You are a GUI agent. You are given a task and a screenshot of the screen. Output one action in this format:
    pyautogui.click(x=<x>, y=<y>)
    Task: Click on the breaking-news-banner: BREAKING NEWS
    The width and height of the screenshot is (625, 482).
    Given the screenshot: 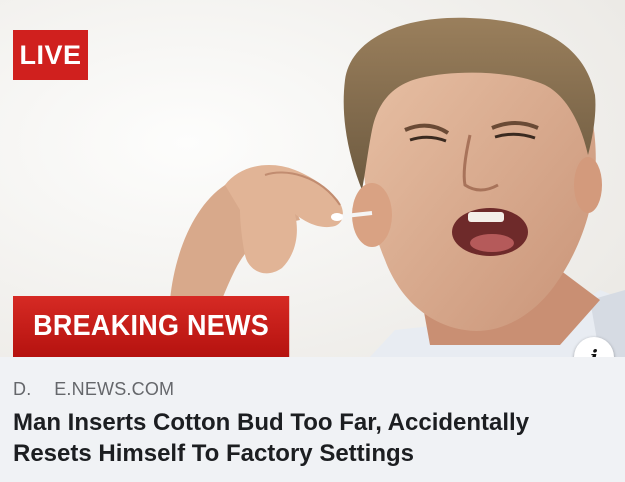 What is the action you would take?
    pyautogui.click(x=151, y=326)
    